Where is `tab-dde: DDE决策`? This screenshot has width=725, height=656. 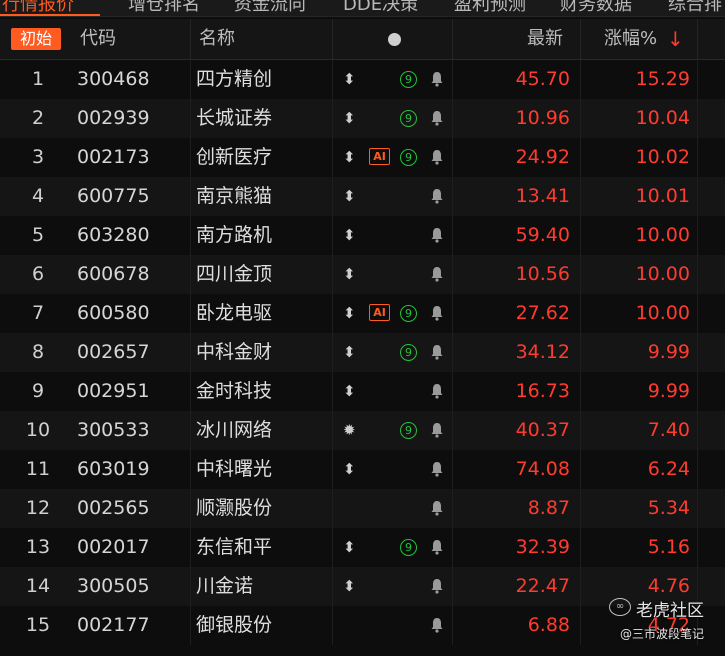 tab-dde: DDE决策 is located at coordinates (380, 8).